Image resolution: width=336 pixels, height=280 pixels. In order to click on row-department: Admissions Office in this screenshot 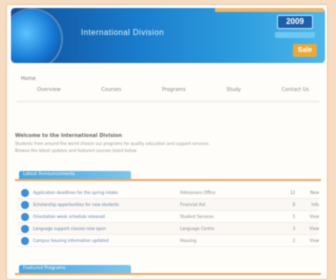, I will do `click(197, 192)`.